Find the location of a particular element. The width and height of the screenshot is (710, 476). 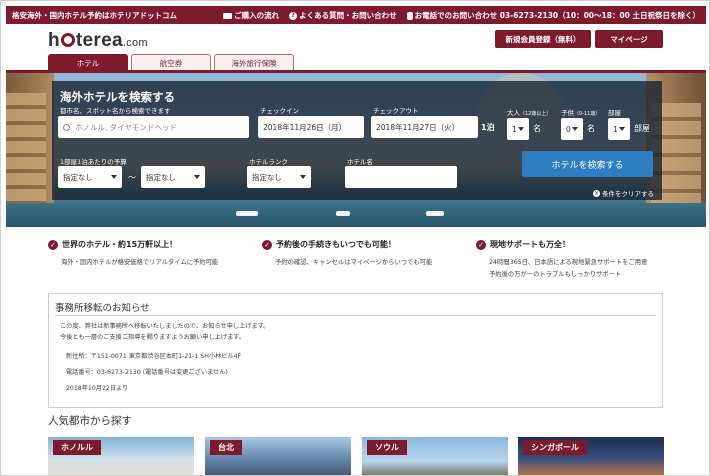

hotel-rank-select: 指定なし is located at coordinates (279, 177).